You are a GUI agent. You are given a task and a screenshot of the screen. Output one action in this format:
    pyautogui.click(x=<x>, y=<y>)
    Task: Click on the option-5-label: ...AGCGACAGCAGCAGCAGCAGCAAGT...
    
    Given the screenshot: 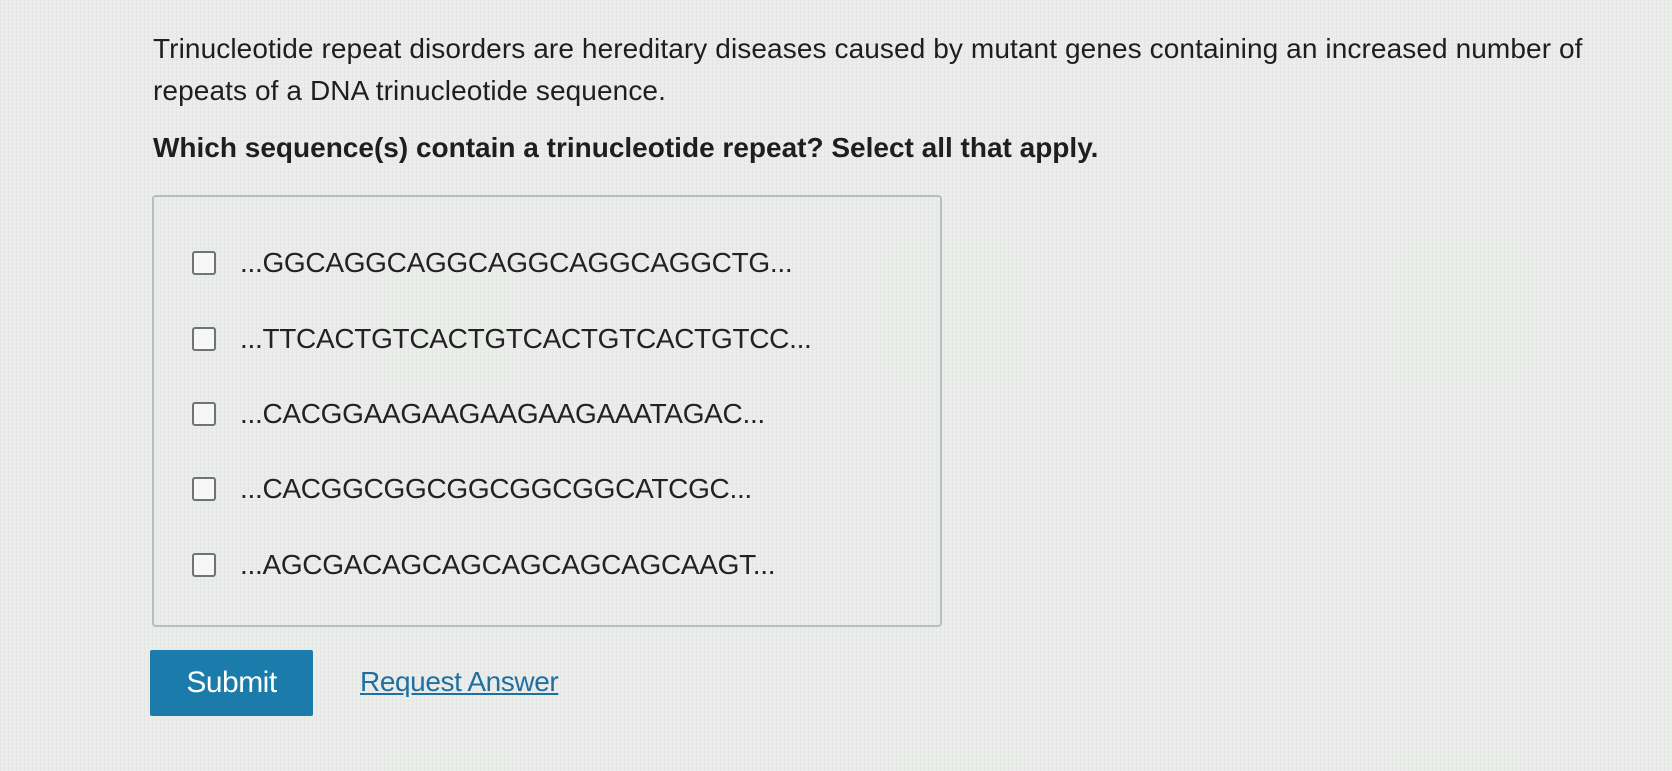 What is the action you would take?
    pyautogui.click(x=508, y=564)
    